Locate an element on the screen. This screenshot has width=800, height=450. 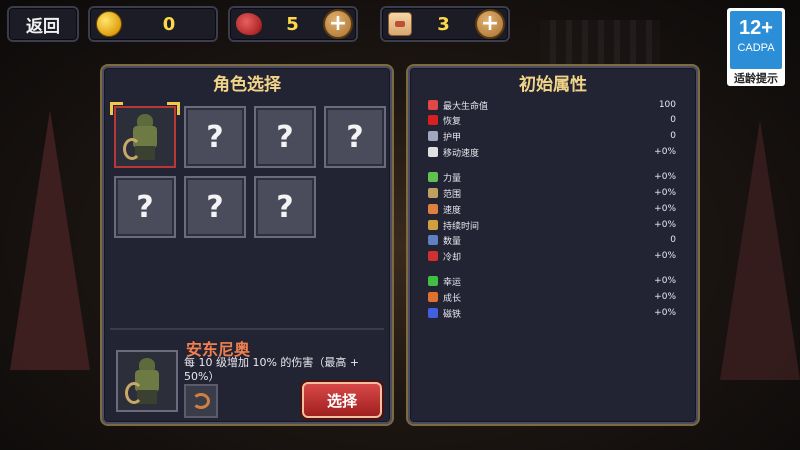
heart-icon is located at coordinates (433, 105).